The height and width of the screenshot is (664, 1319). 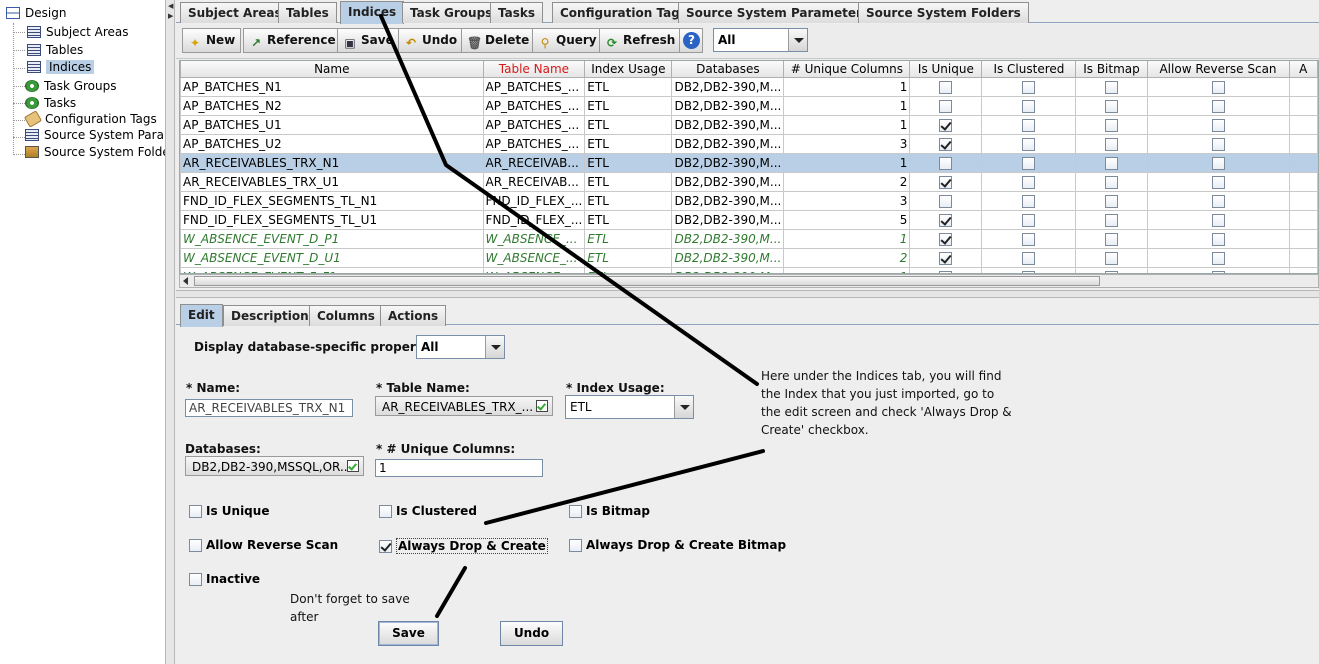 I want to click on filter-select: All, so click(x=760, y=40).